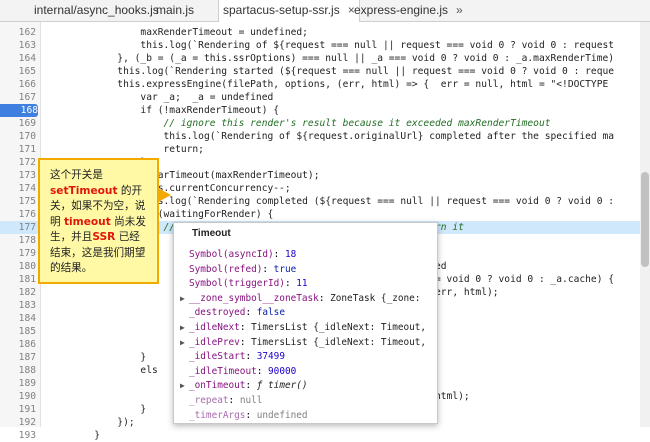 This screenshot has width=650, height=442. What do you see at coordinates (96, 10) in the screenshot?
I see `tab-async-hooks: internal/async_hooks.js` at bounding box center [96, 10].